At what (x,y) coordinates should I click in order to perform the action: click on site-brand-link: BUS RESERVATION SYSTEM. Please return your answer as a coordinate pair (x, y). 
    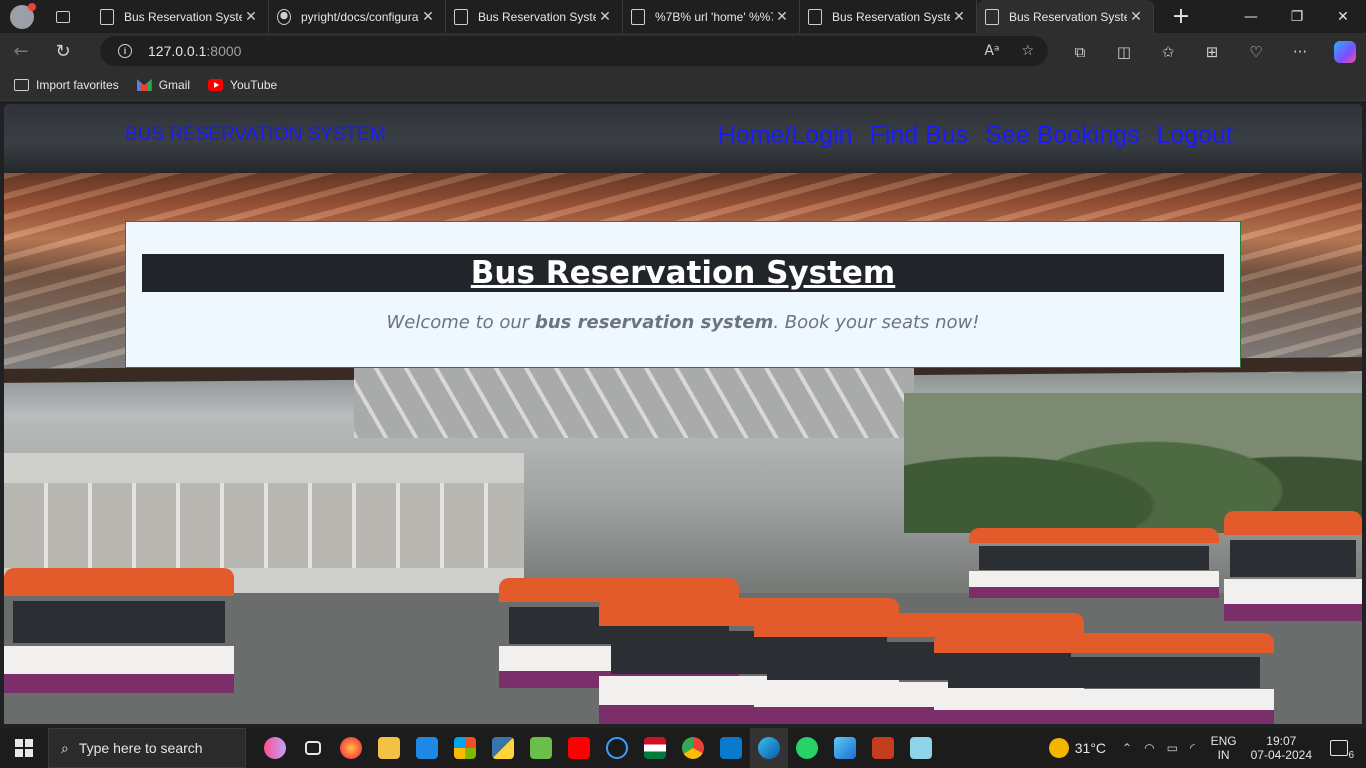
    Looking at the image, I should click on (255, 135).